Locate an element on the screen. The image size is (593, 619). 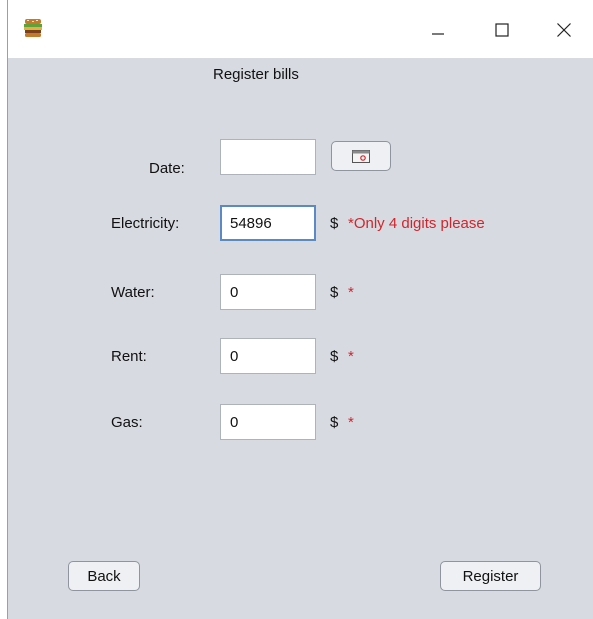
maximize-icon is located at coordinates (502, 30).